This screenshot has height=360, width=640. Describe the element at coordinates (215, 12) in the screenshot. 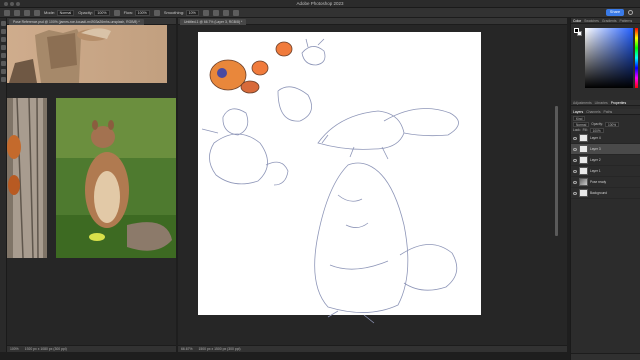

I see `angle-icon` at that location.